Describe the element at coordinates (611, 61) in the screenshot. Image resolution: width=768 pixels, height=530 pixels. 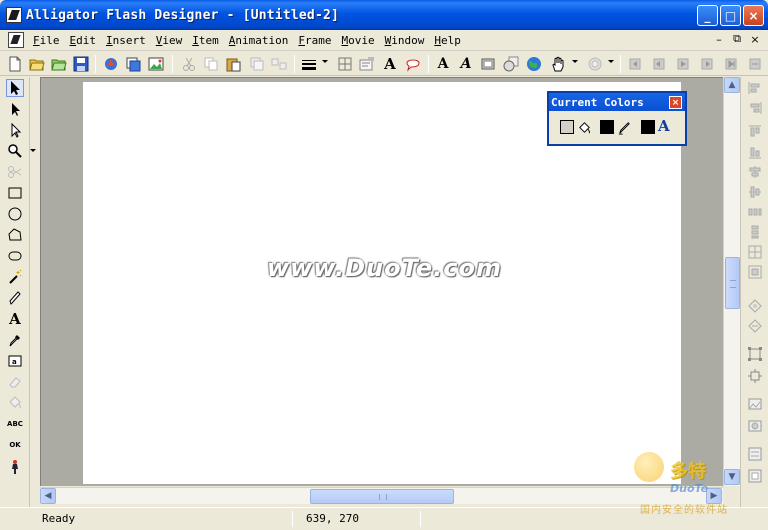
I see `zoom-dropdown` at that location.